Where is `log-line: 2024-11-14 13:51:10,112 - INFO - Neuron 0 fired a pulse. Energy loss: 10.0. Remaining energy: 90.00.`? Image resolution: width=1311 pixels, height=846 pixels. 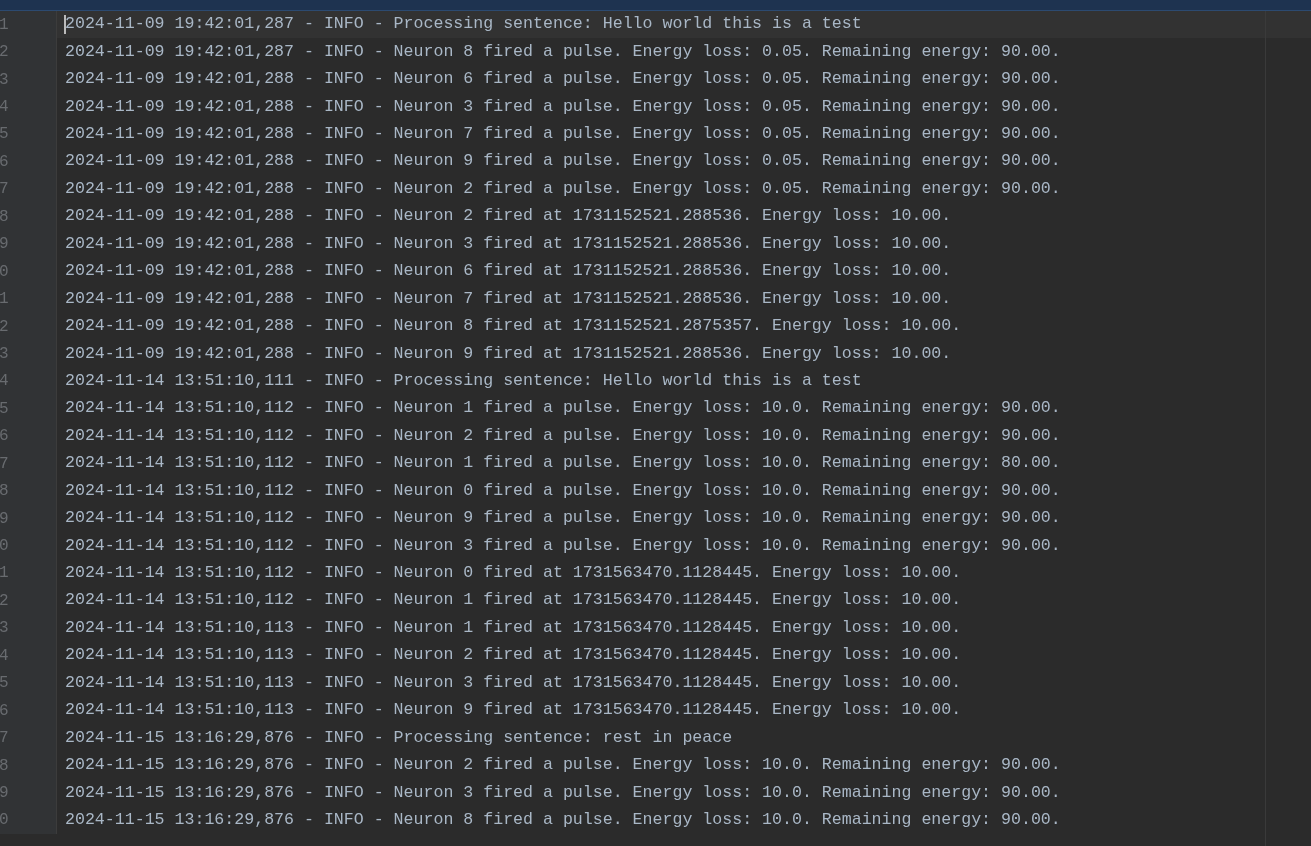
log-line: 2024-11-14 13:51:10,112 - INFO - Neuron 0 fired a pulse. Energy loss: 10.0. Remaining energy: 90.00. is located at coordinates (563, 490).